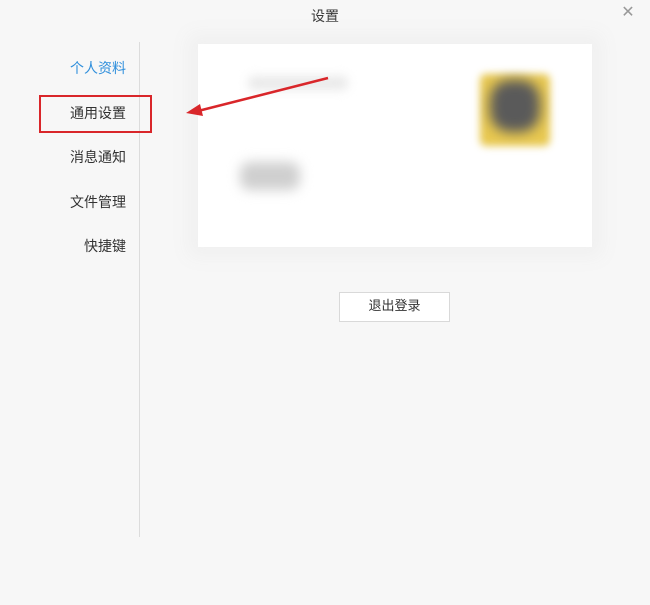 The image size is (650, 605). I want to click on annotation-arrow, so click(257, 96).